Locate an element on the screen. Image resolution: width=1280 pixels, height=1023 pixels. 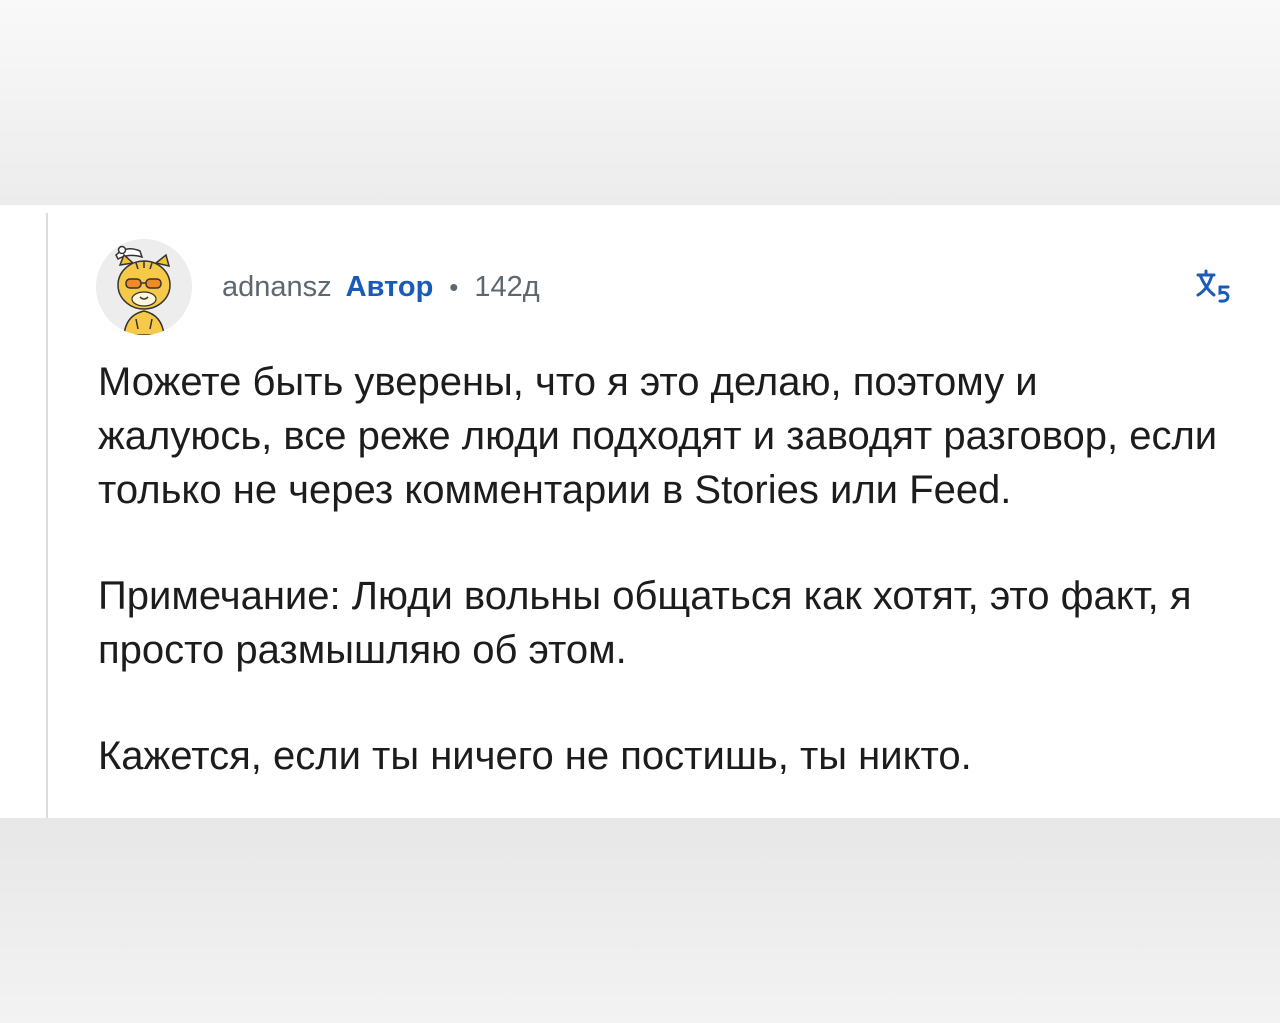
comment-meta: adnansz Автор • 142д is located at coordinates (381, 287).